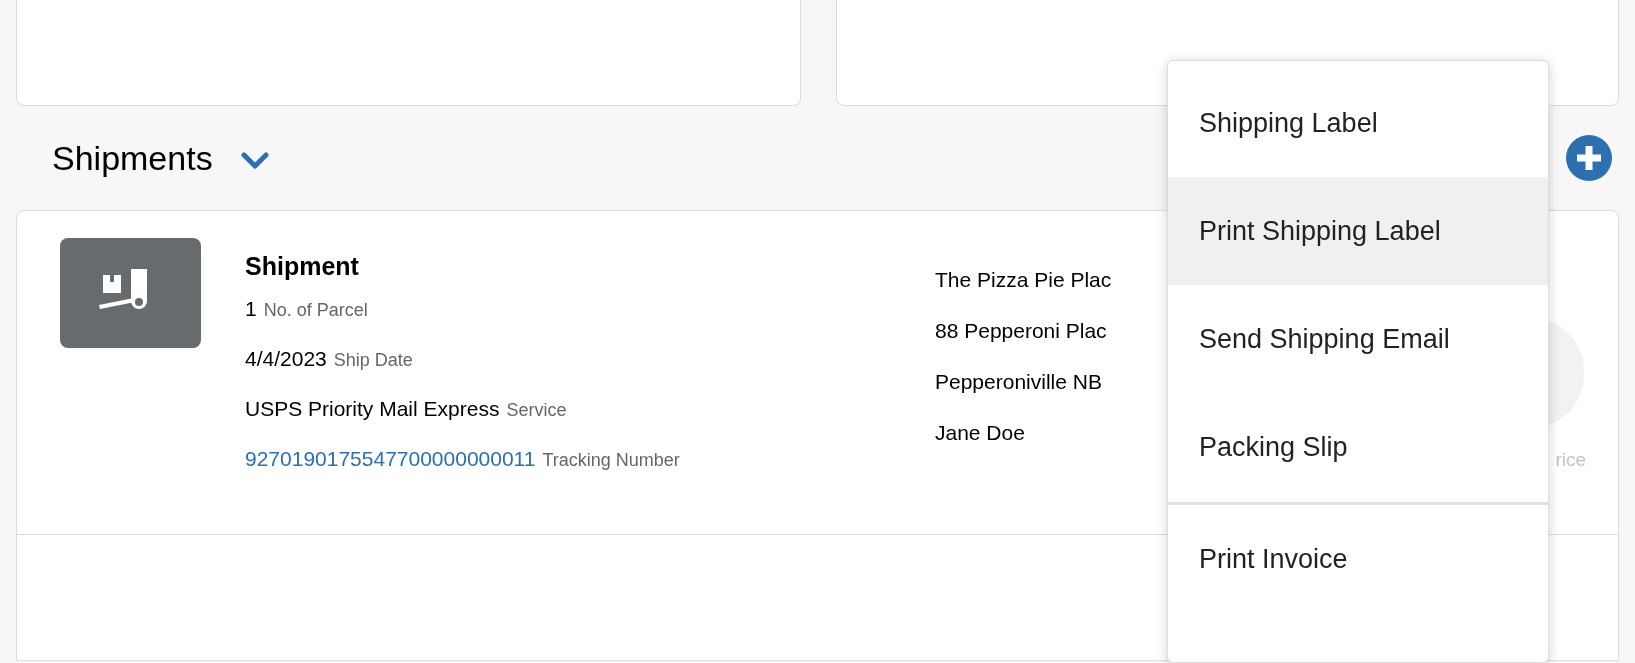 The width and height of the screenshot is (1635, 663). What do you see at coordinates (1358, 447) in the screenshot?
I see `menu-item: Packing Slip` at bounding box center [1358, 447].